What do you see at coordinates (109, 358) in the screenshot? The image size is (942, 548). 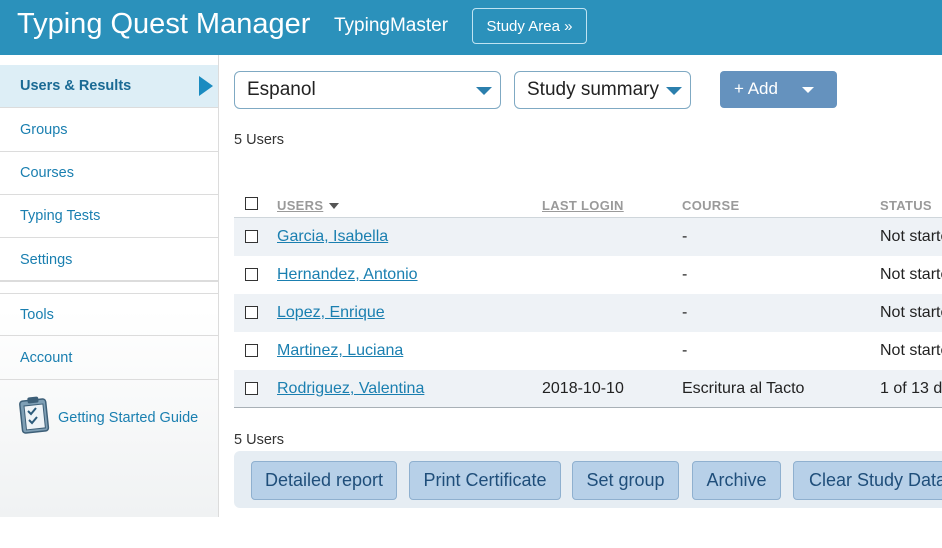 I see `sidebar-item-account: Account` at bounding box center [109, 358].